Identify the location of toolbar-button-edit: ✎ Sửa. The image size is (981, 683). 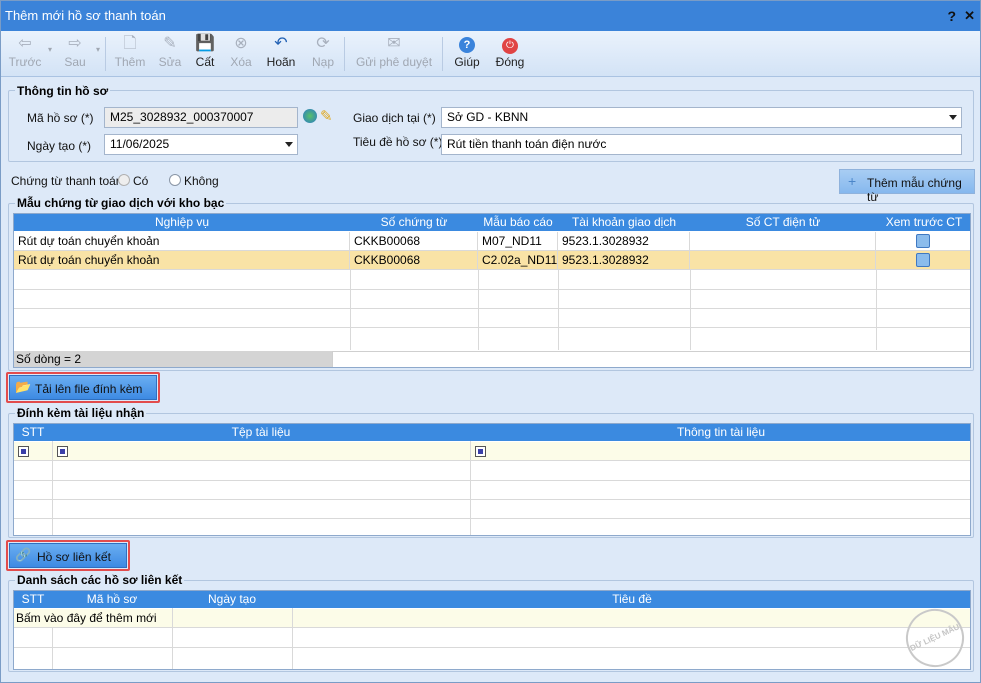
(170, 54).